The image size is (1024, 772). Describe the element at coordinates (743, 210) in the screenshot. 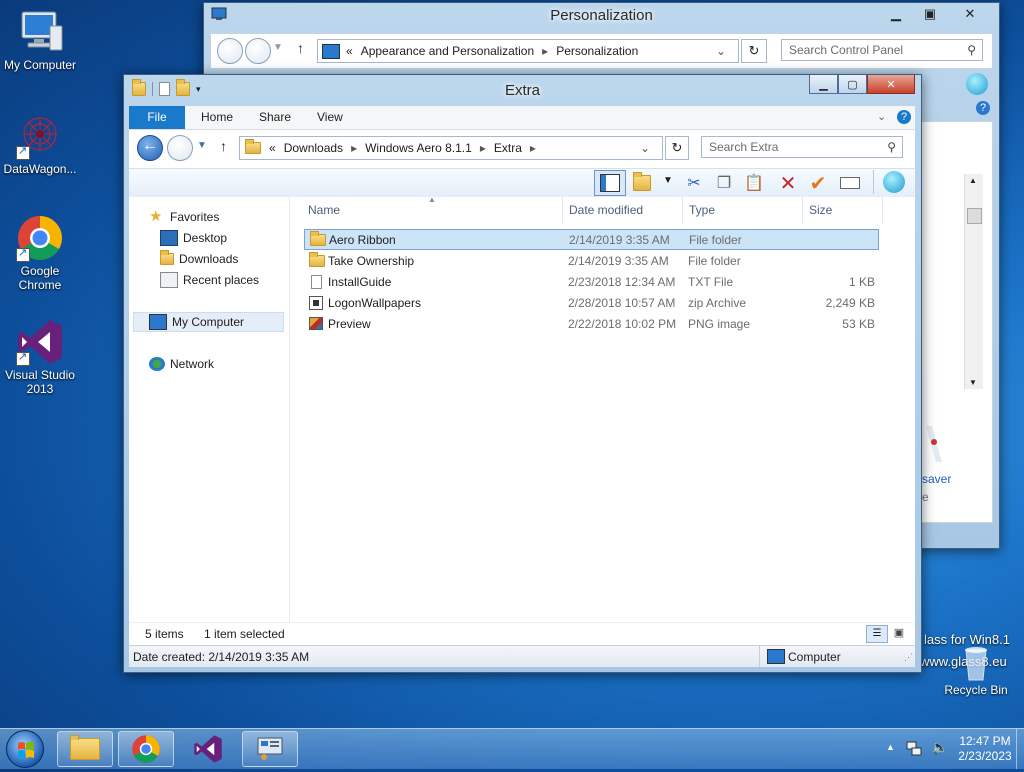

I see `column-header-type: Type` at that location.